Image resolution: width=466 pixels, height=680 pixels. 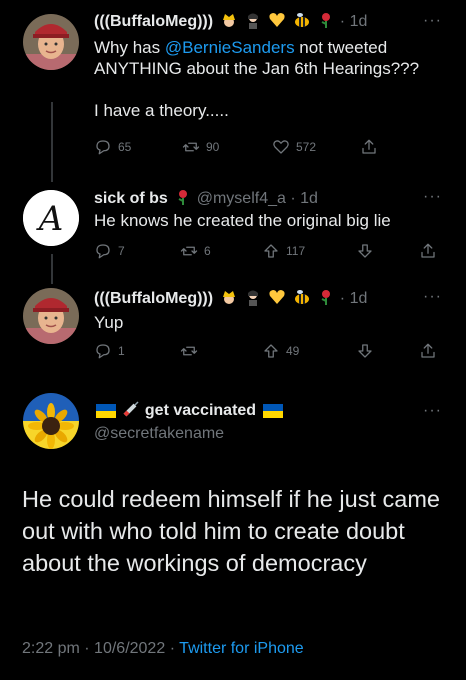 What do you see at coordinates (125, 147) in the screenshot?
I see `reply-count: 65` at bounding box center [125, 147].